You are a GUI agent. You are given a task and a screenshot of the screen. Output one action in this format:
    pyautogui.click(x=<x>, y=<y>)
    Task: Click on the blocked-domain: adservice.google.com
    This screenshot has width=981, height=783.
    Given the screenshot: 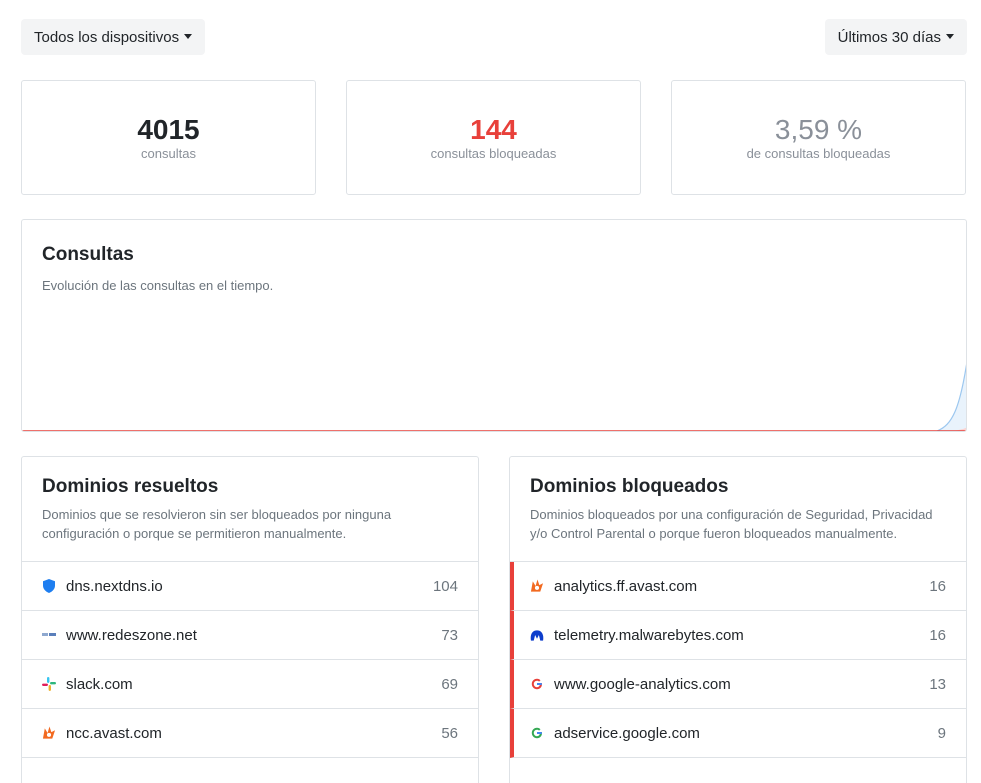 What is the action you would take?
    pyautogui.click(x=627, y=733)
    